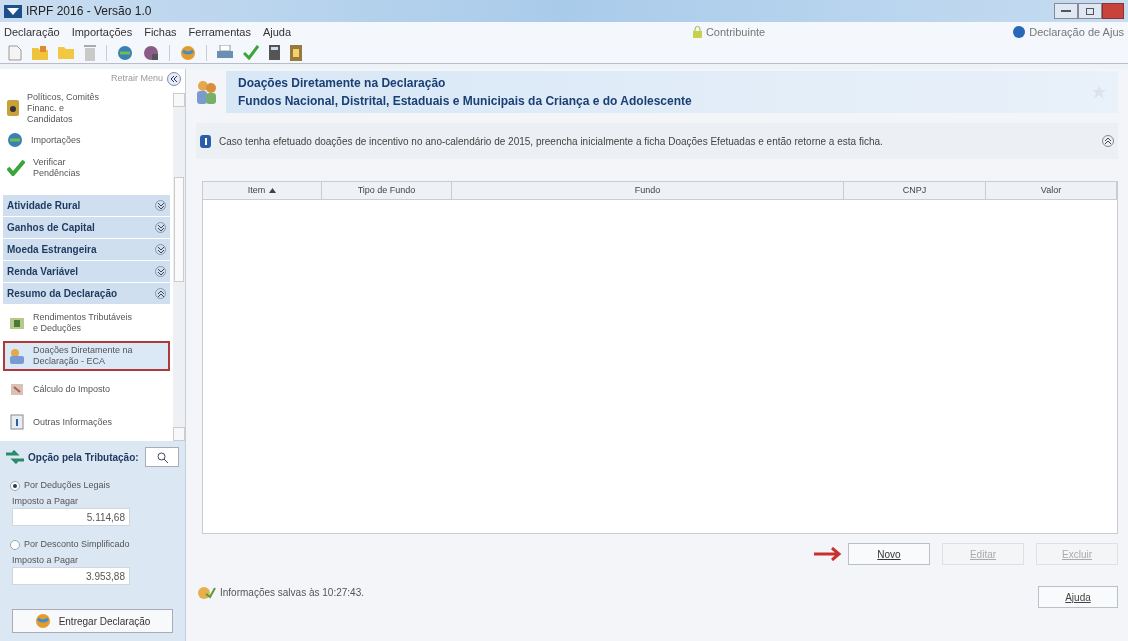 The height and width of the screenshot is (641, 1128). I want to click on help-book-icon, so click(296, 52).